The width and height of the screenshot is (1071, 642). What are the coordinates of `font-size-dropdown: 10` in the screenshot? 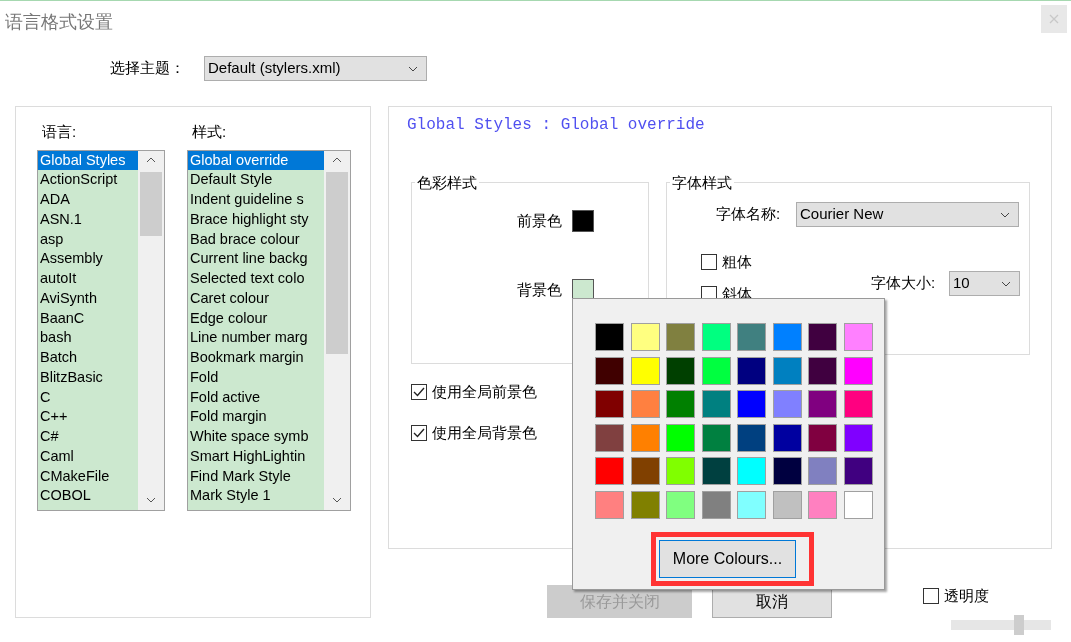 It's located at (984, 283).